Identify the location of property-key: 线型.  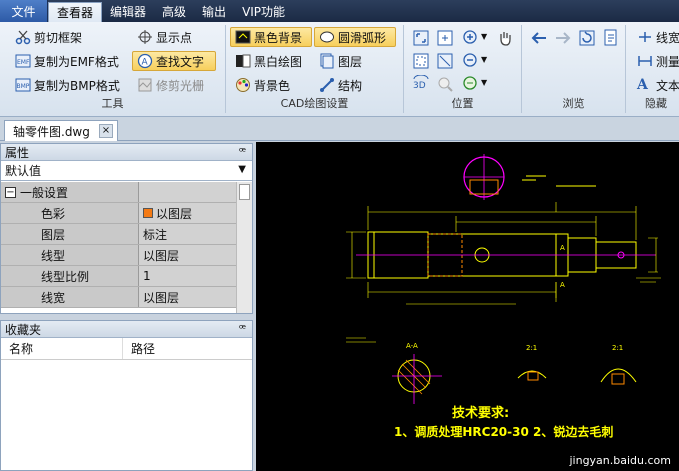
(70, 255).